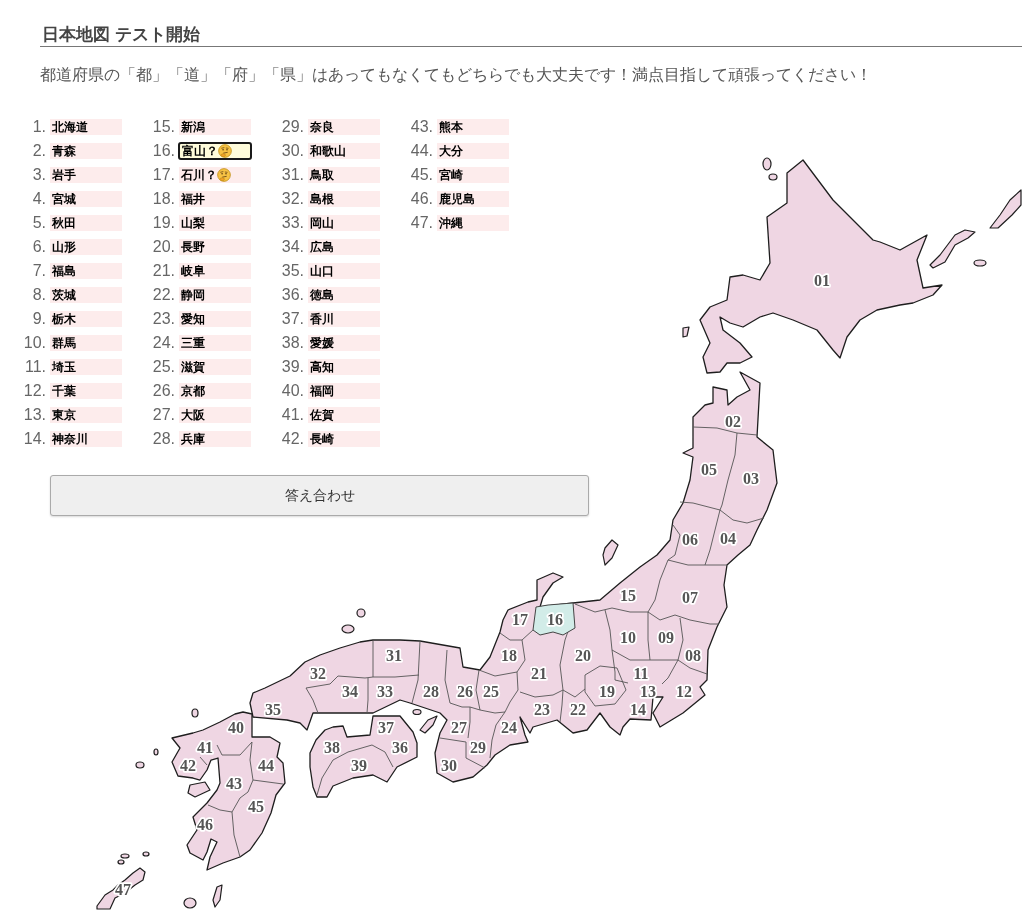 The width and height of the screenshot is (1022, 910). I want to click on map-number-label: 13, so click(648, 691).